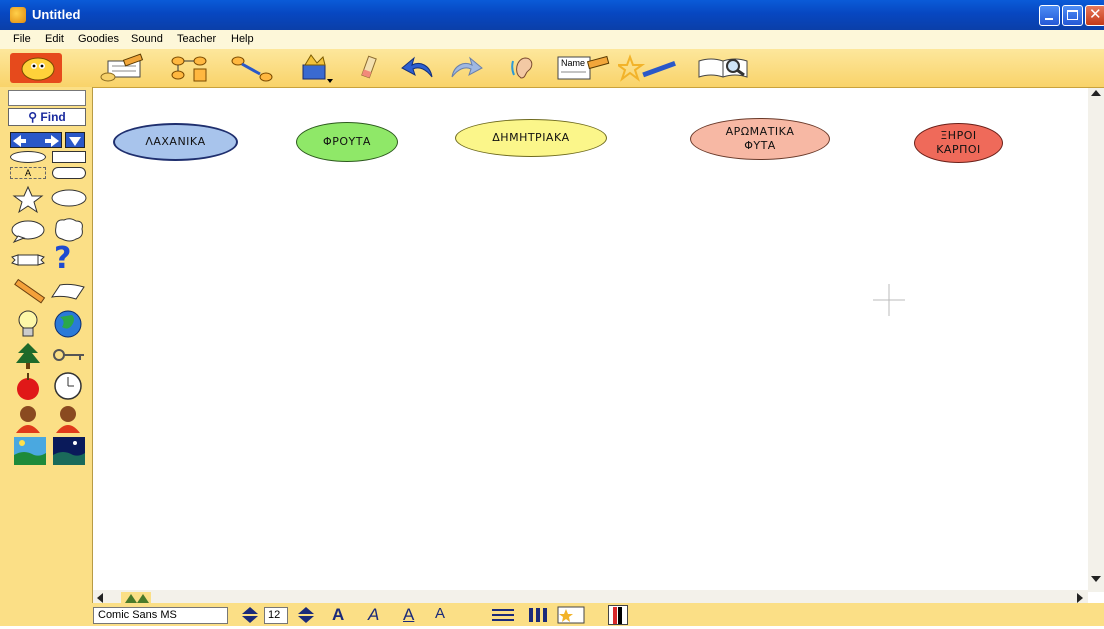  What do you see at coordinates (69, 173) in the screenshot?
I see `rounded-rectangle-shape-icon` at bounding box center [69, 173].